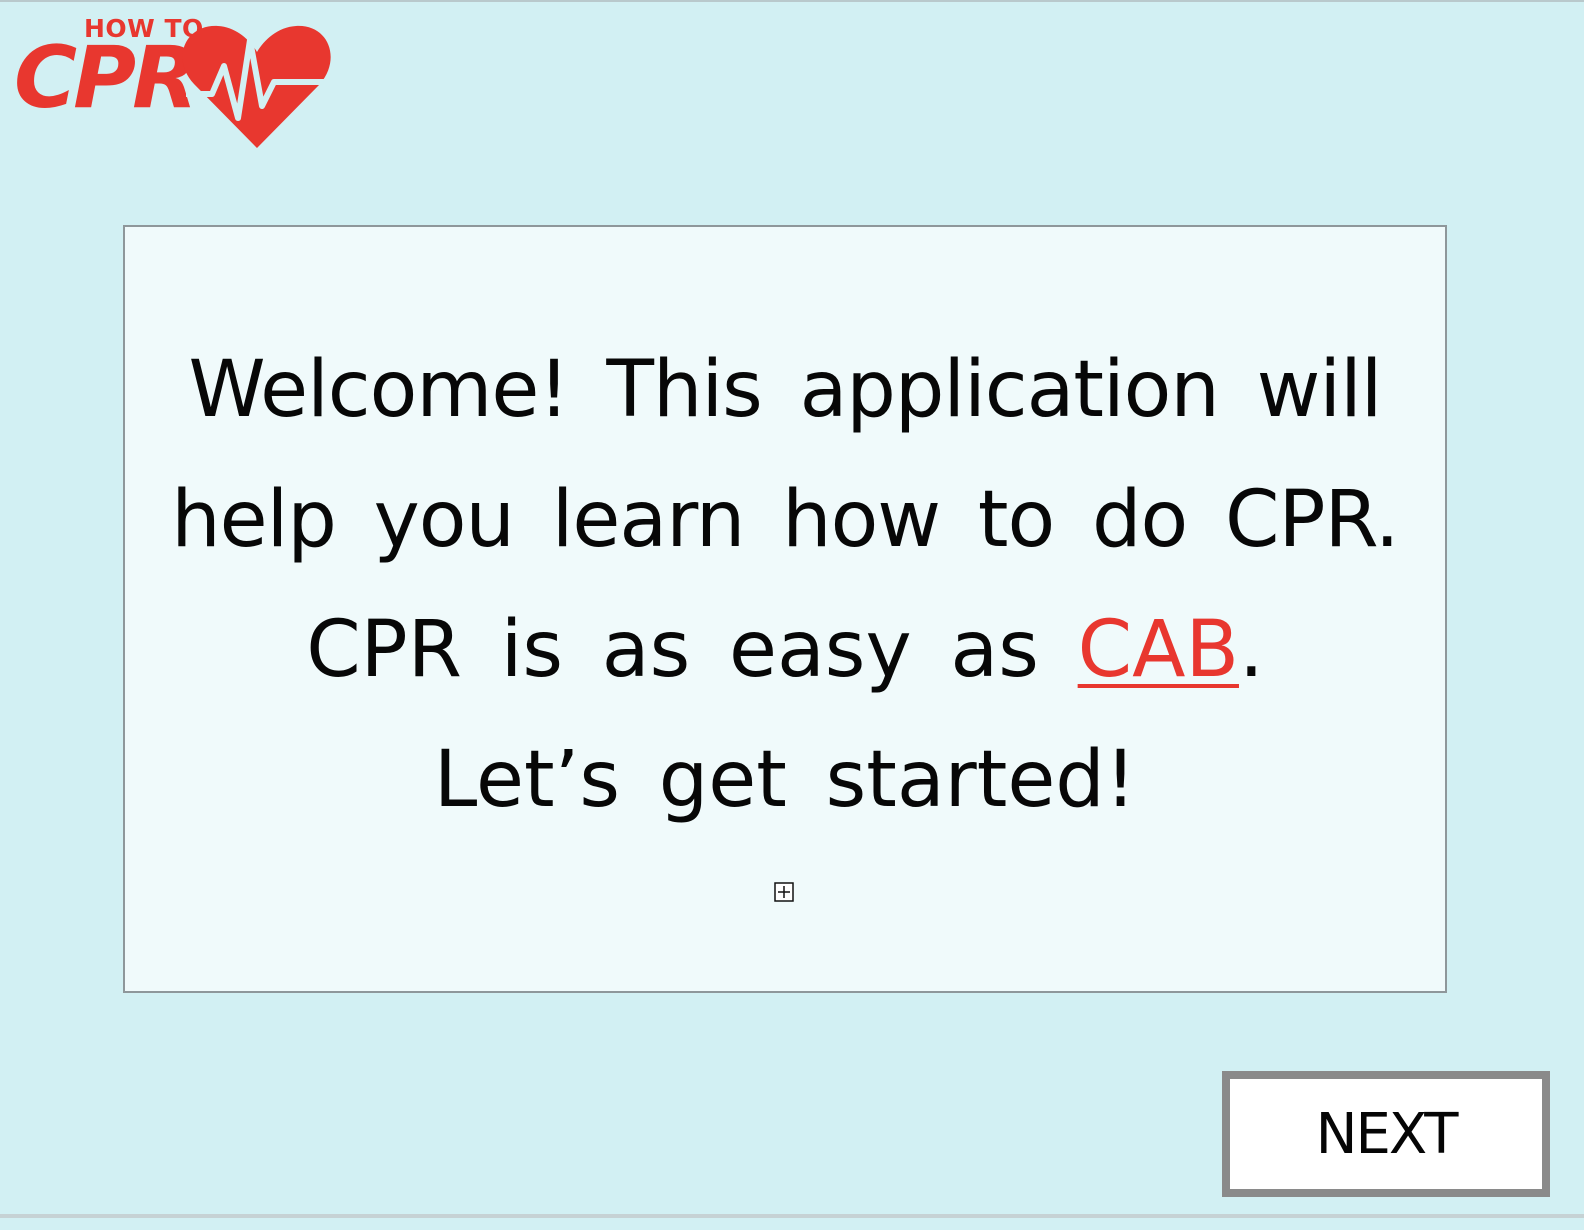  Describe the element at coordinates (785, 520) in the screenshot. I see `welcome-line-2: help you learn how to do CPR.` at that location.